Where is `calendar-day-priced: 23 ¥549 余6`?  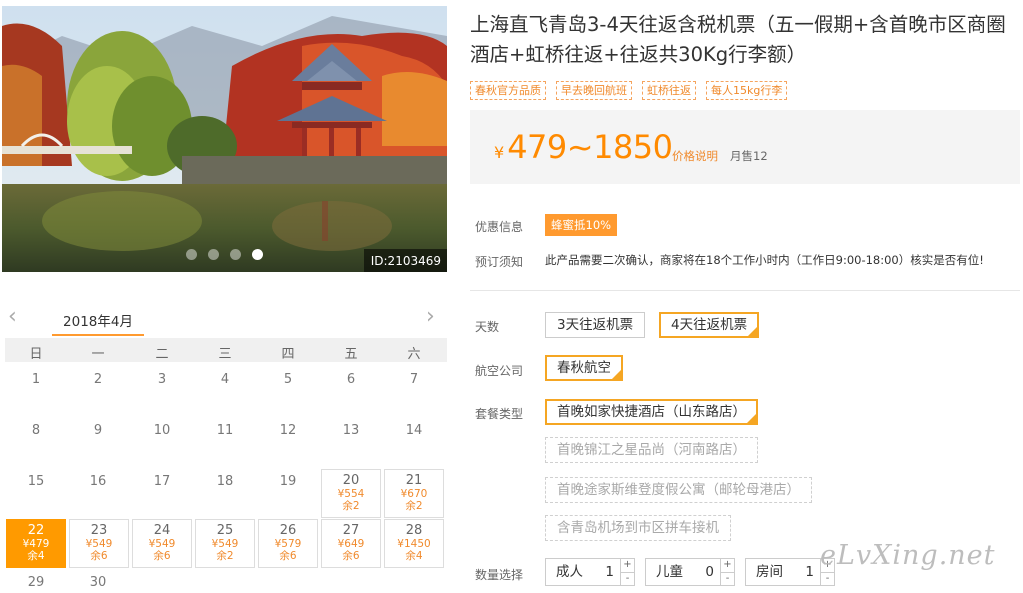
calendar-day-priced: 23 ¥549 余6 is located at coordinates (99, 543).